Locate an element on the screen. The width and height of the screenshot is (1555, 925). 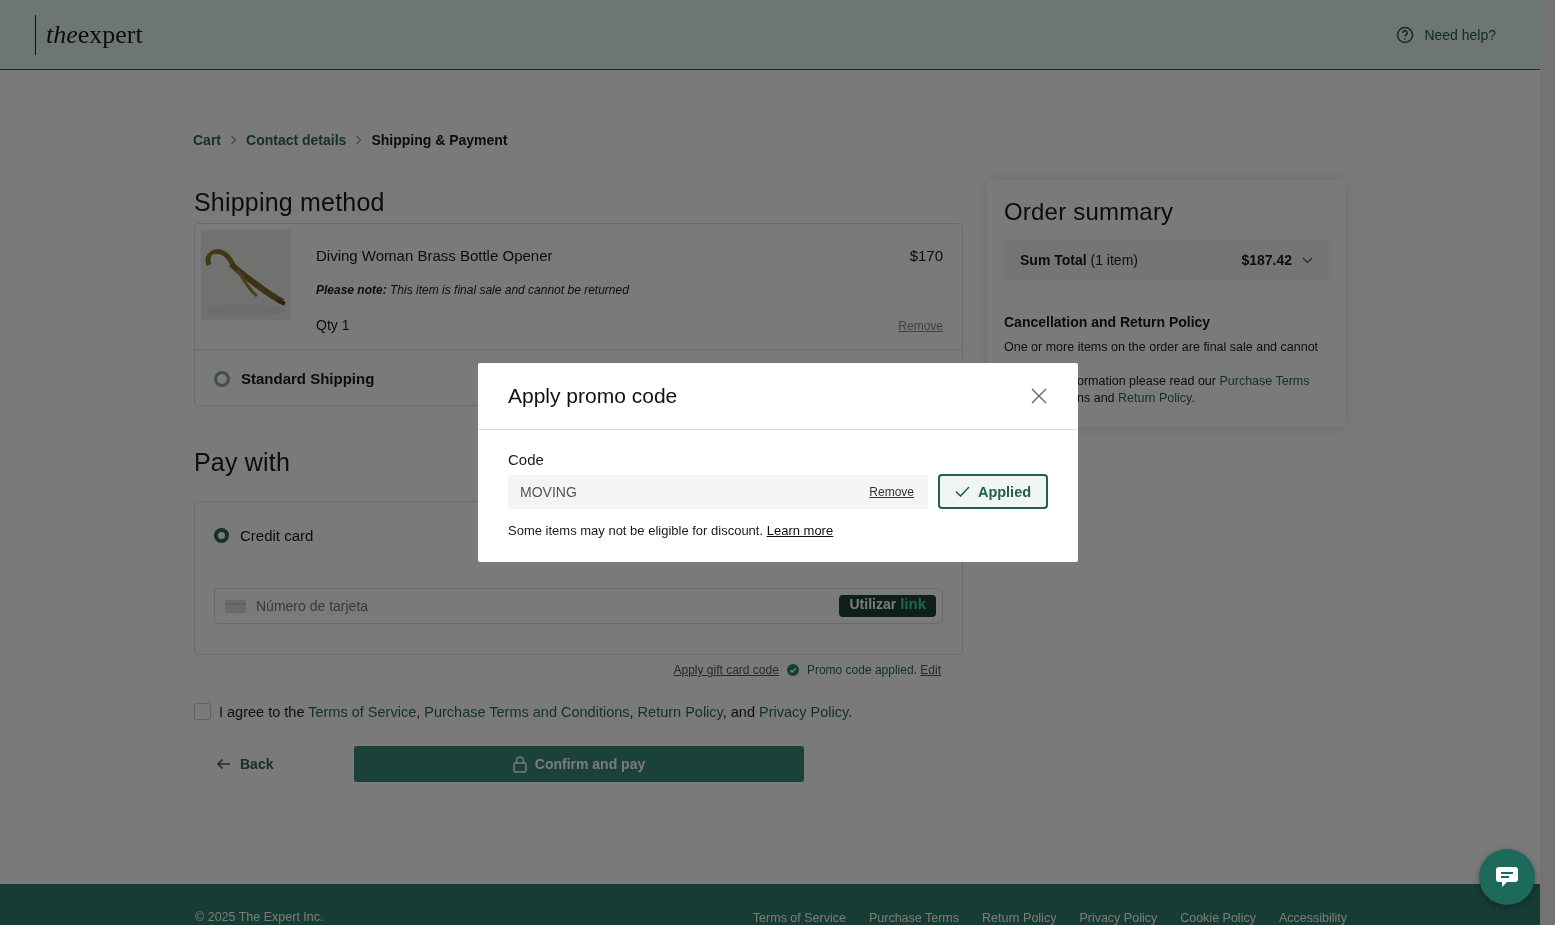
product-price: $170 is located at coordinates (926, 255).